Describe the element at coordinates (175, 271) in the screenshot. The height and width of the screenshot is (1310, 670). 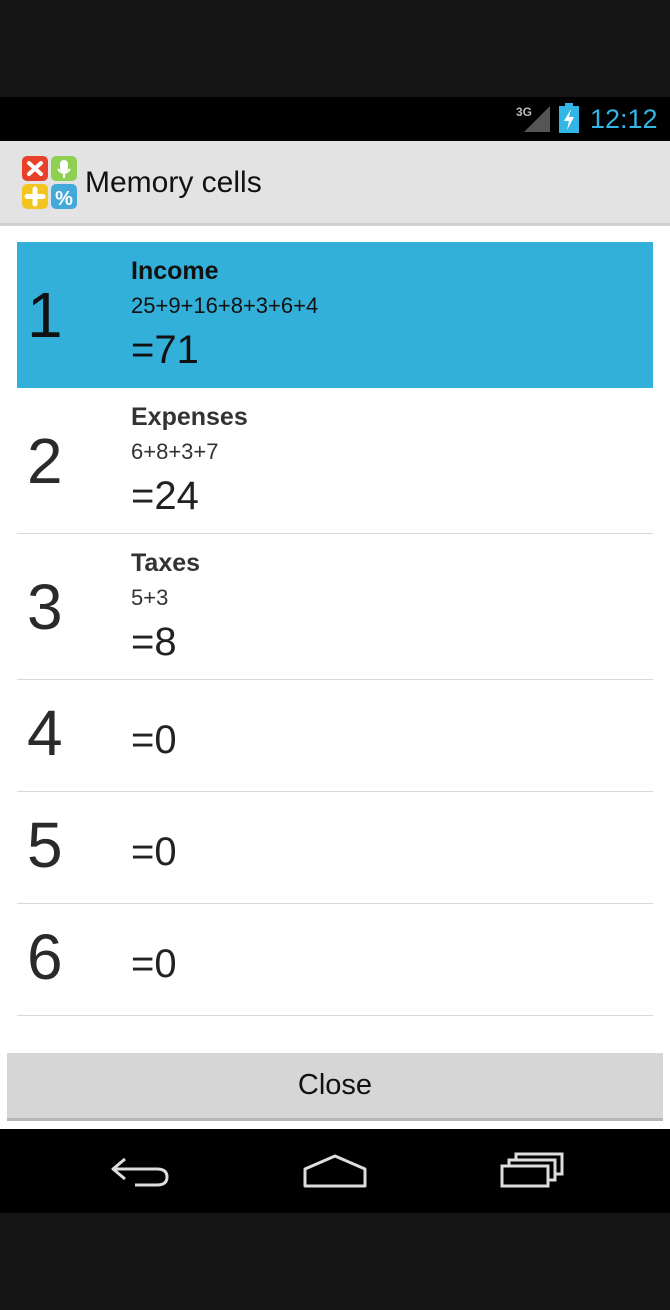
I see `cell-name: Income` at that location.